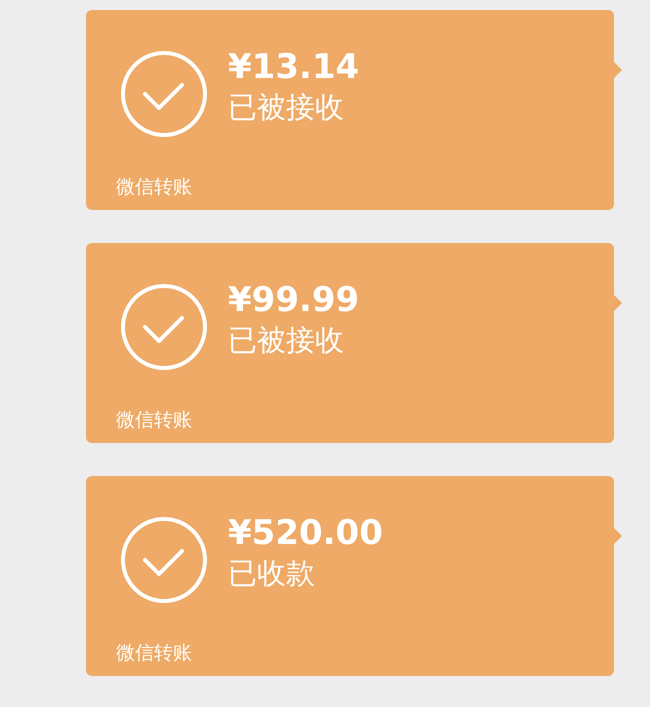 This screenshot has height=707, width=650. Describe the element at coordinates (272, 573) in the screenshot. I see `transfer-status: 已收款` at that location.